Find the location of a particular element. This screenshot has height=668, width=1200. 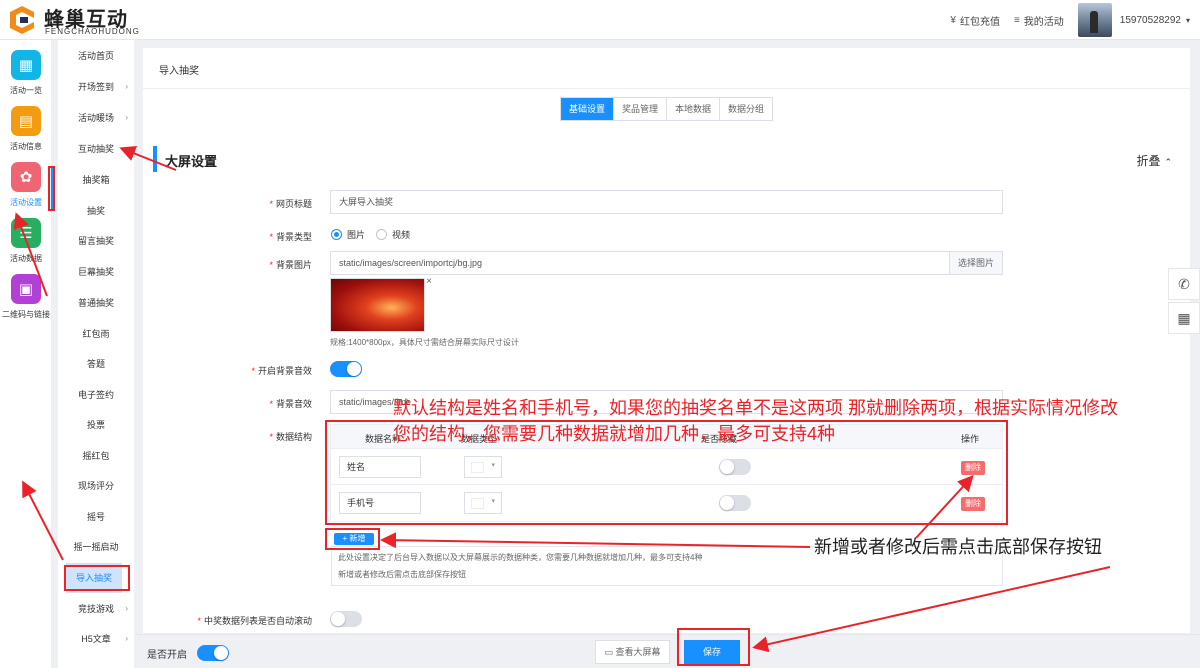

subnav-label: 活动暖场 is located at coordinates (95, 118).